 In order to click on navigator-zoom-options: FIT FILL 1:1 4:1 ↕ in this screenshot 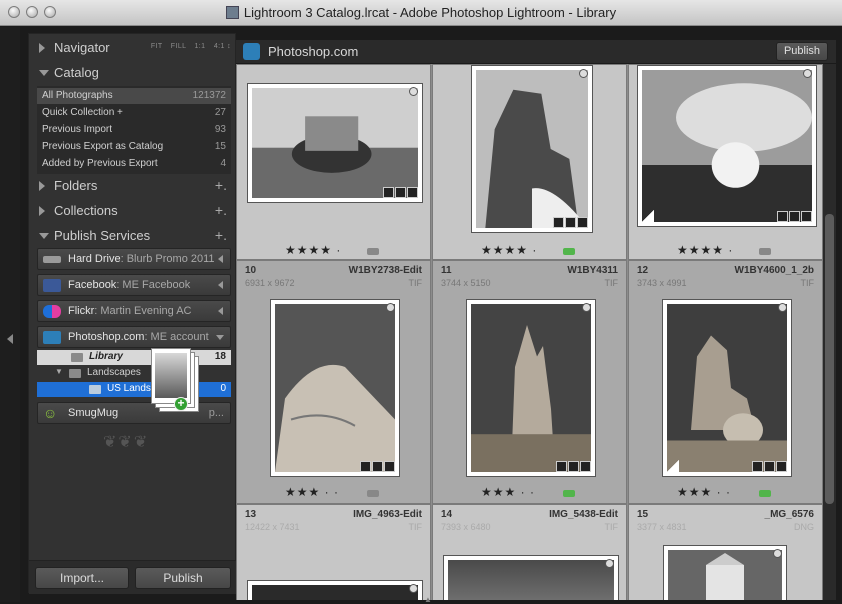, I will do `click(188, 46)`.